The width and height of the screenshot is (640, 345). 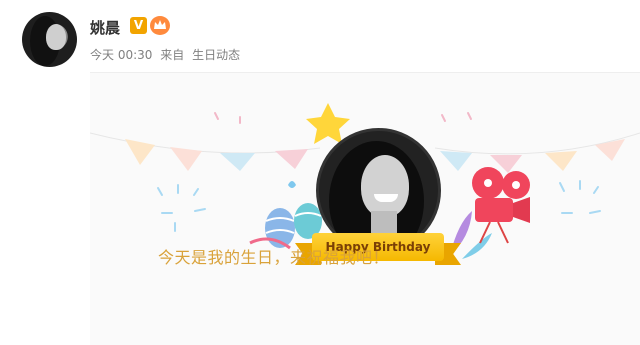 What do you see at coordinates (105, 27) in the screenshot?
I see `username: 姚晨` at bounding box center [105, 27].